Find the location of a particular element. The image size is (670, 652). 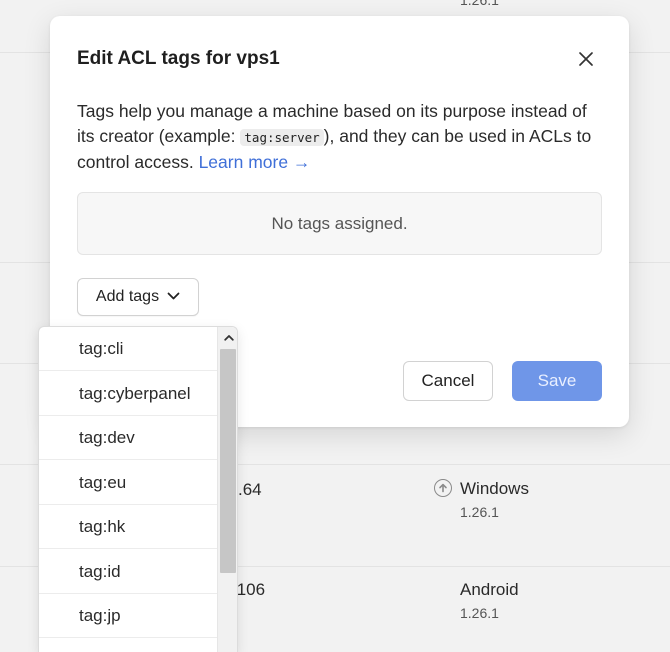

save-button: Save is located at coordinates (557, 381).